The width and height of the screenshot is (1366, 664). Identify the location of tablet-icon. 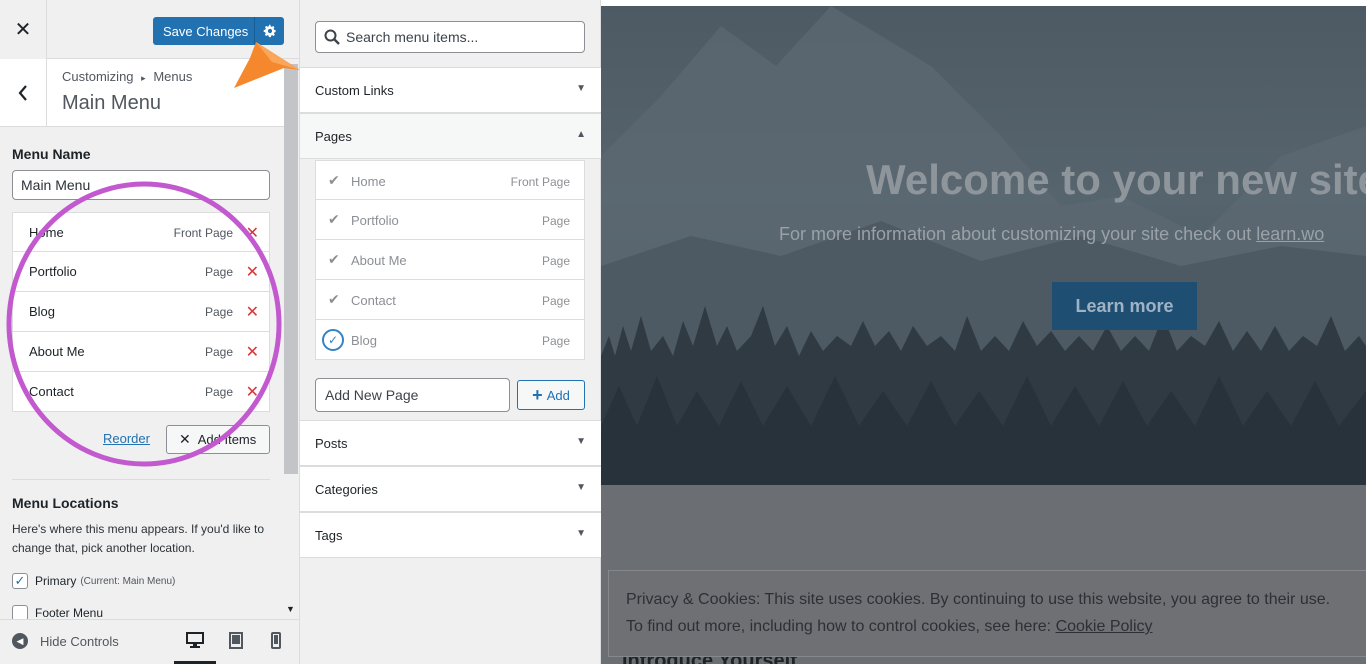
(236, 640).